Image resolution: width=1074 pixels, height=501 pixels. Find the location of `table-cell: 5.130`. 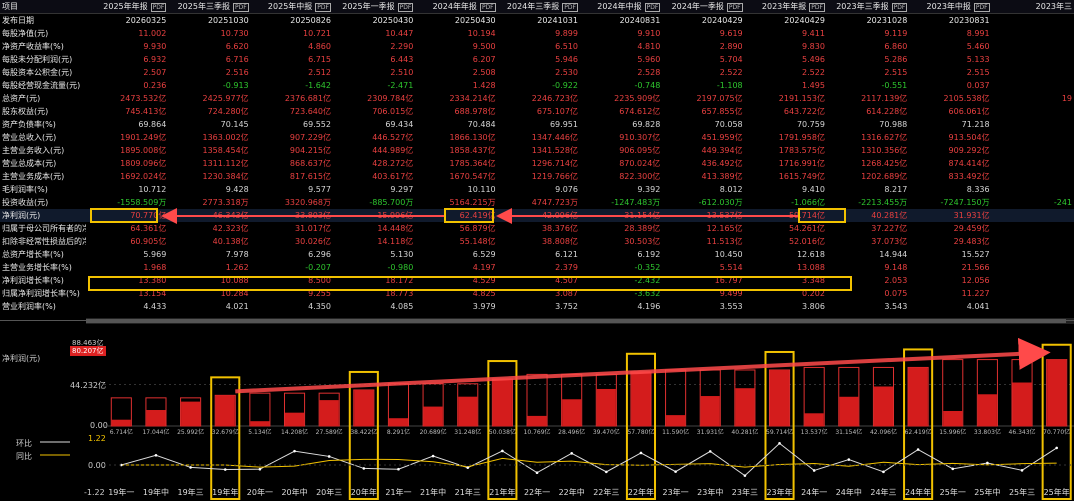

table-cell: 5.130 is located at coordinates (402, 254).